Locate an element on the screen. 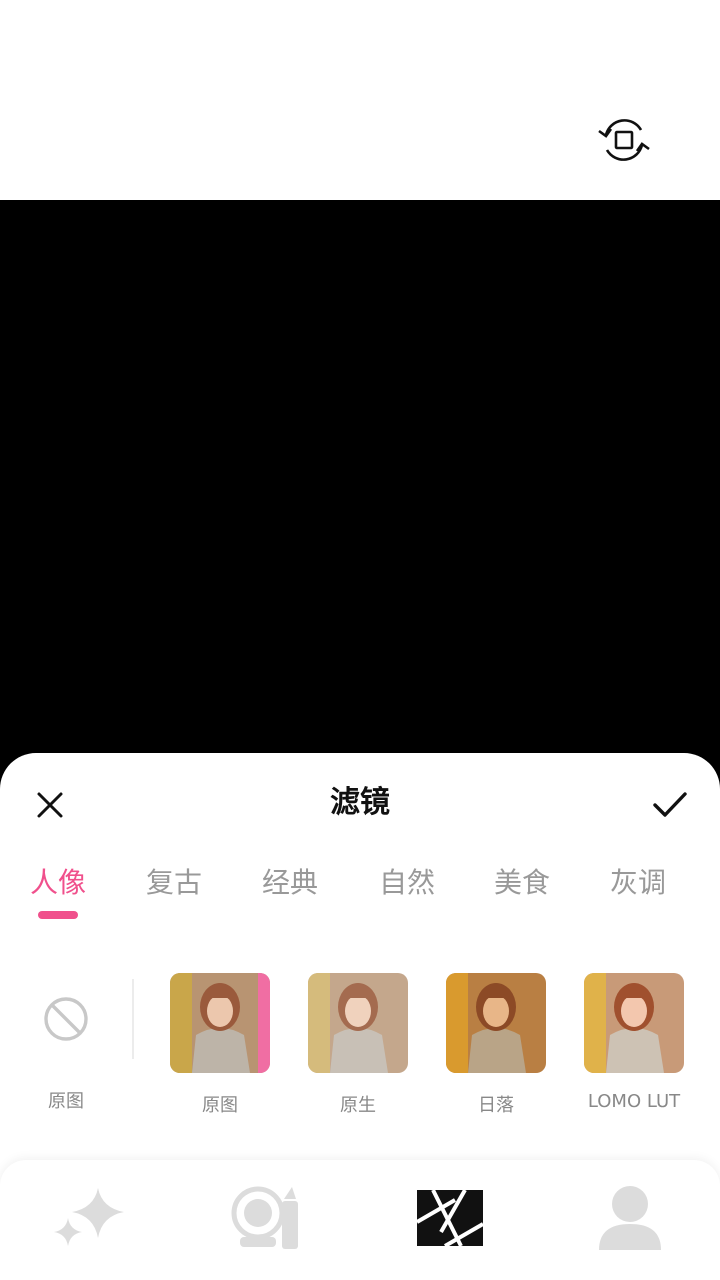 Image resolution: width=720 pixels, height=1280 pixels. filter-label: 原图 is located at coordinates (220, 1105).